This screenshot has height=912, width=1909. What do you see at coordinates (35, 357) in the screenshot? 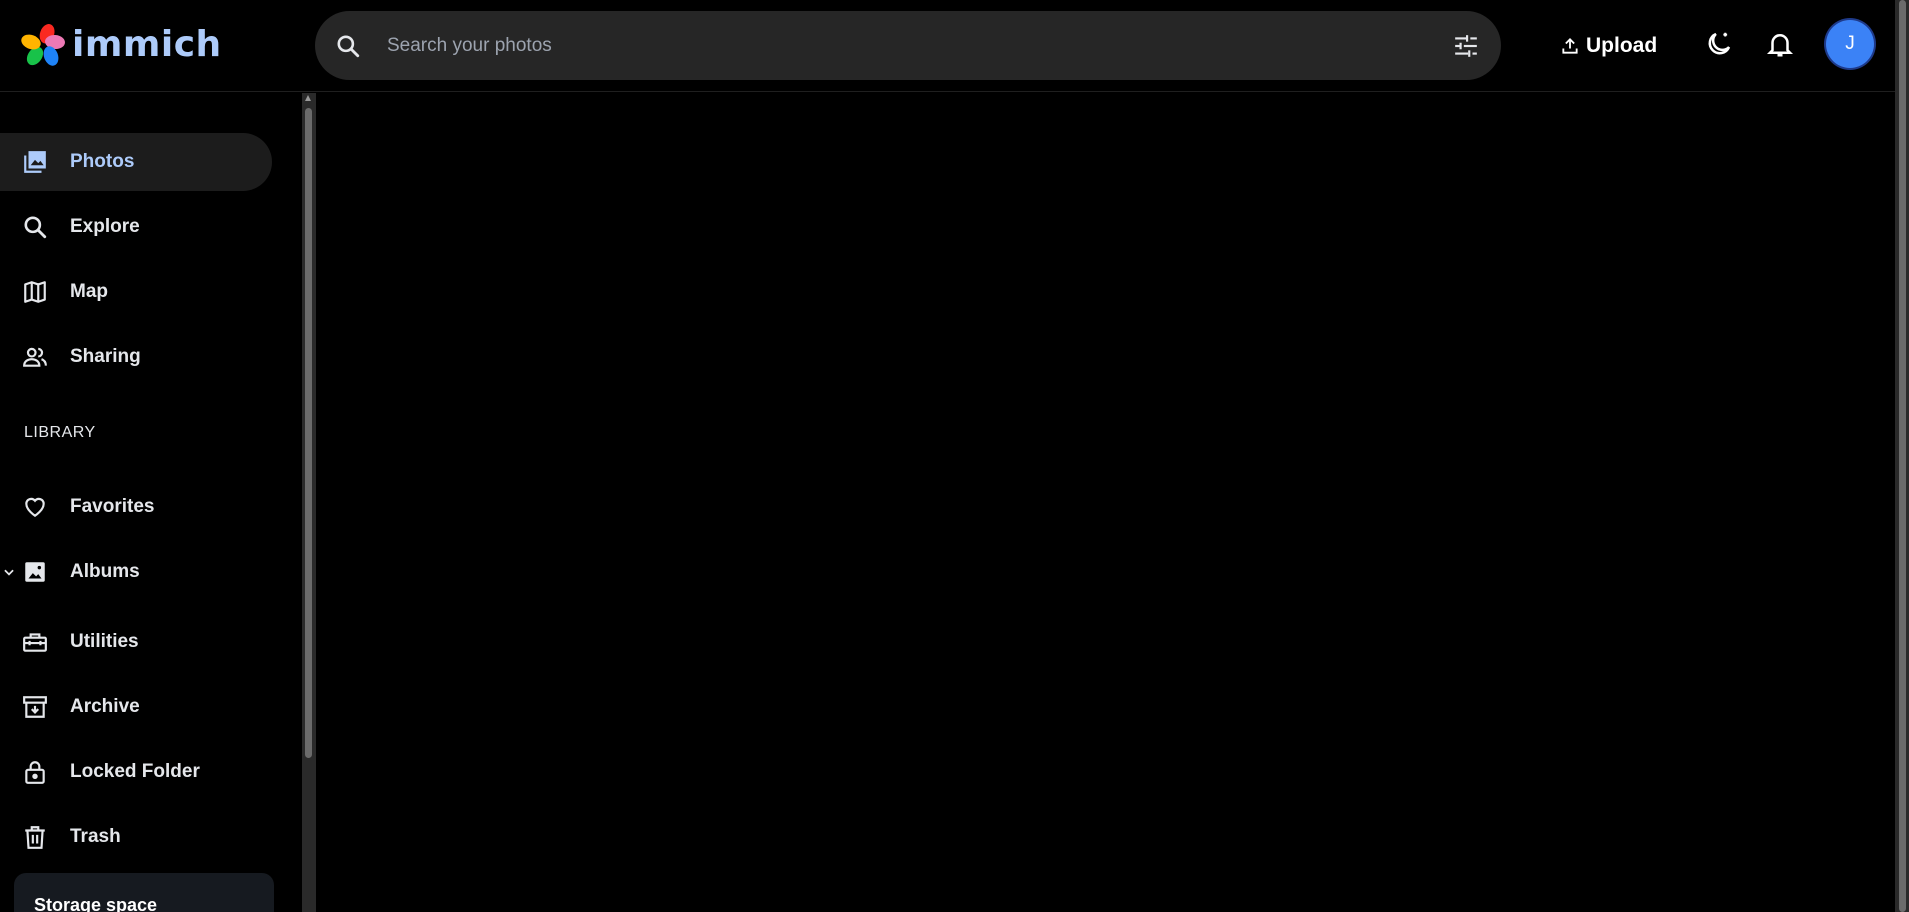
I see `people-icon` at bounding box center [35, 357].